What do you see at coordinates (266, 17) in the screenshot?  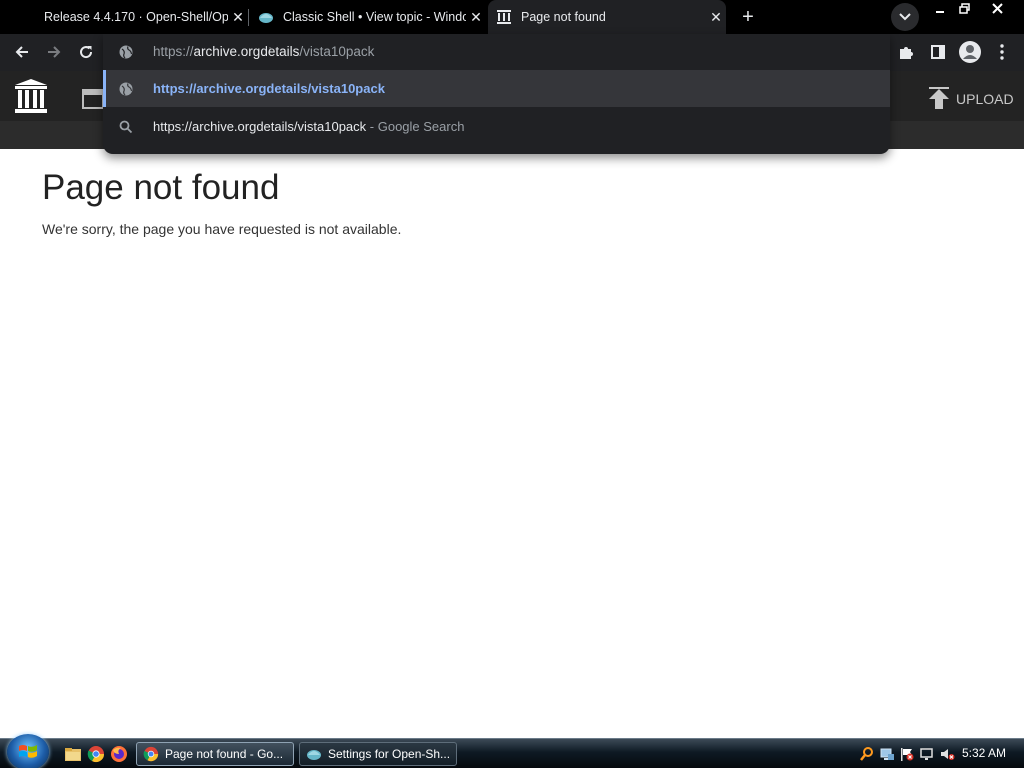 I see `classic-shell-favicon-icon` at bounding box center [266, 17].